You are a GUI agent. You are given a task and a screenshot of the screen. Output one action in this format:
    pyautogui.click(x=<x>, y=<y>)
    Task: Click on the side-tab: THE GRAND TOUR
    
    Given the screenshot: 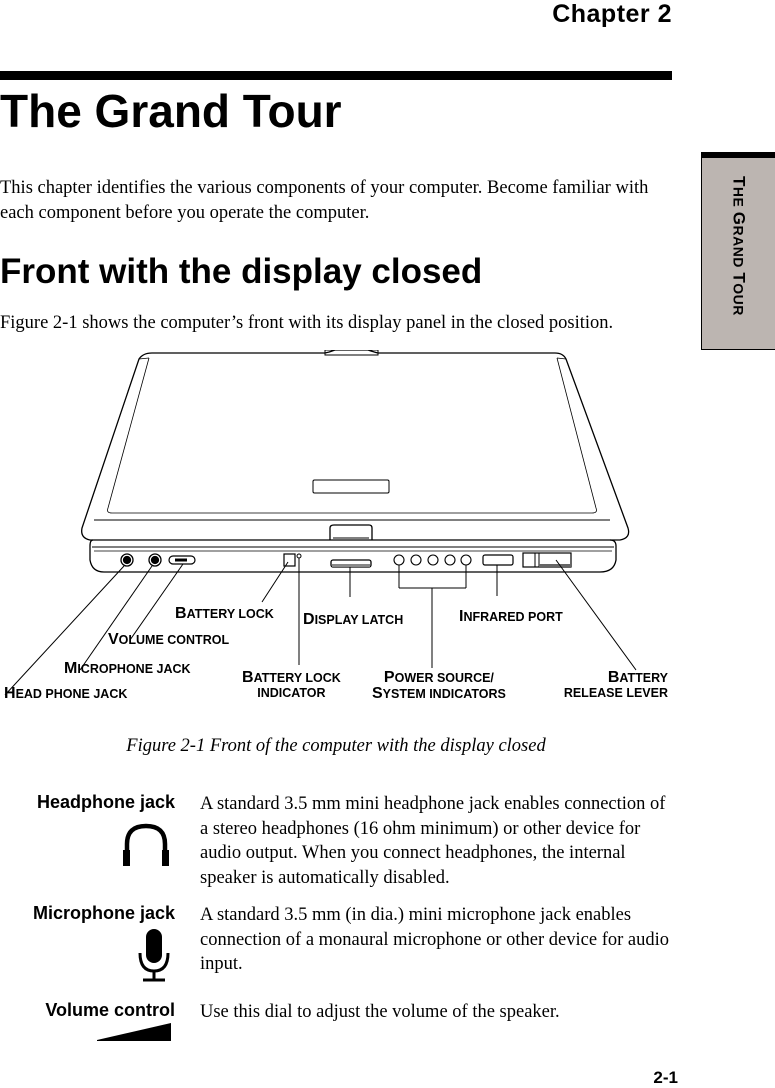 What is the action you would take?
    pyautogui.click(x=738, y=251)
    